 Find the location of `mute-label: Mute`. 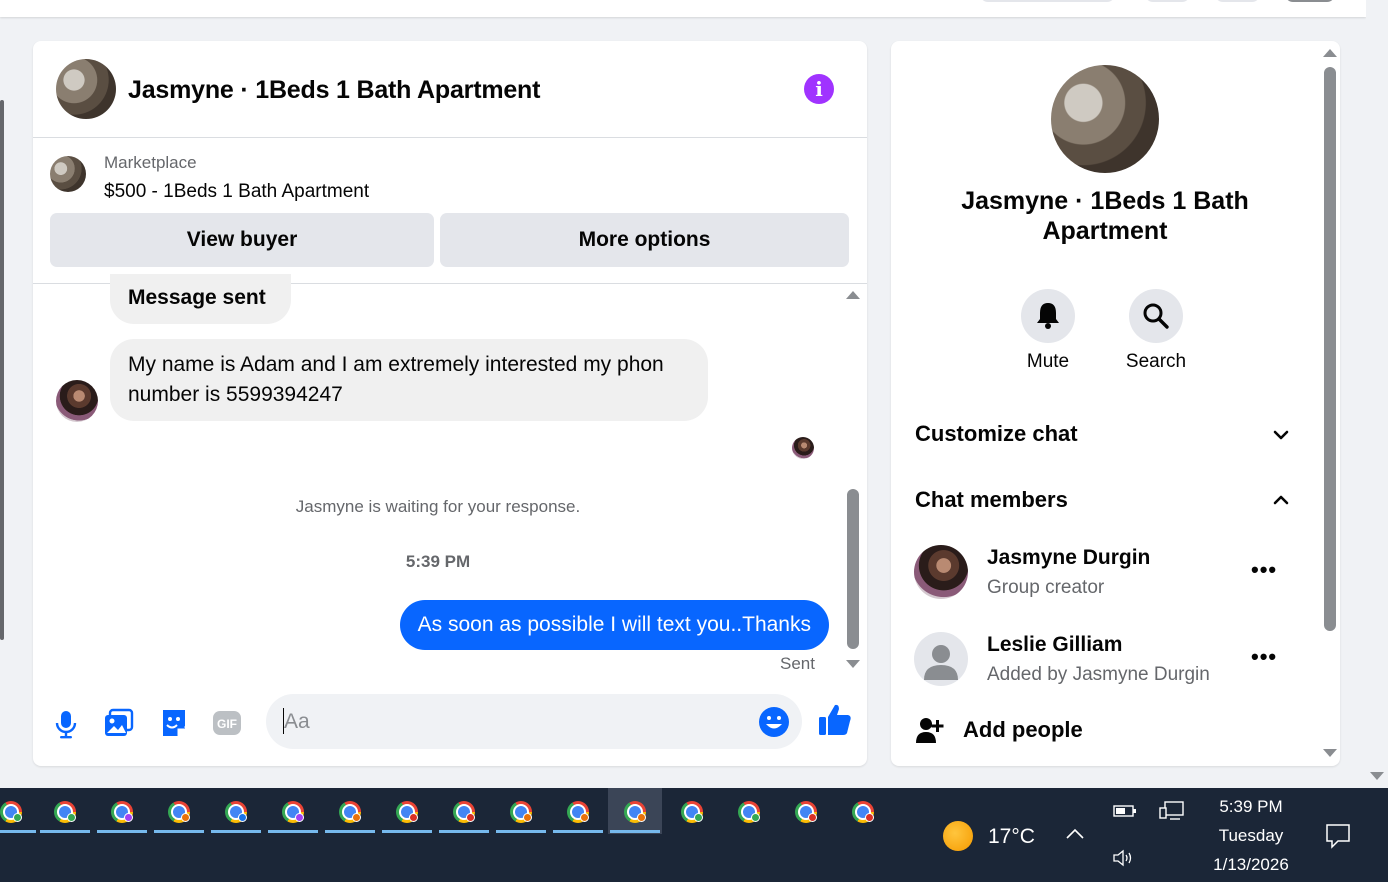

mute-label: Mute is located at coordinates (1048, 361).